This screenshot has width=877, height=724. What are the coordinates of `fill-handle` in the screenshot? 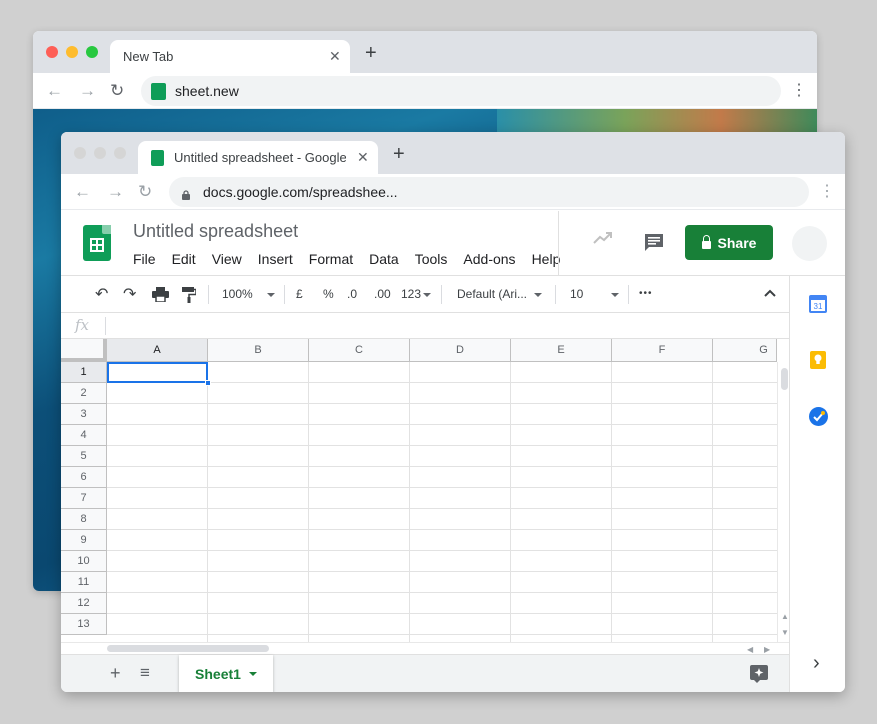 It's located at (208, 383).